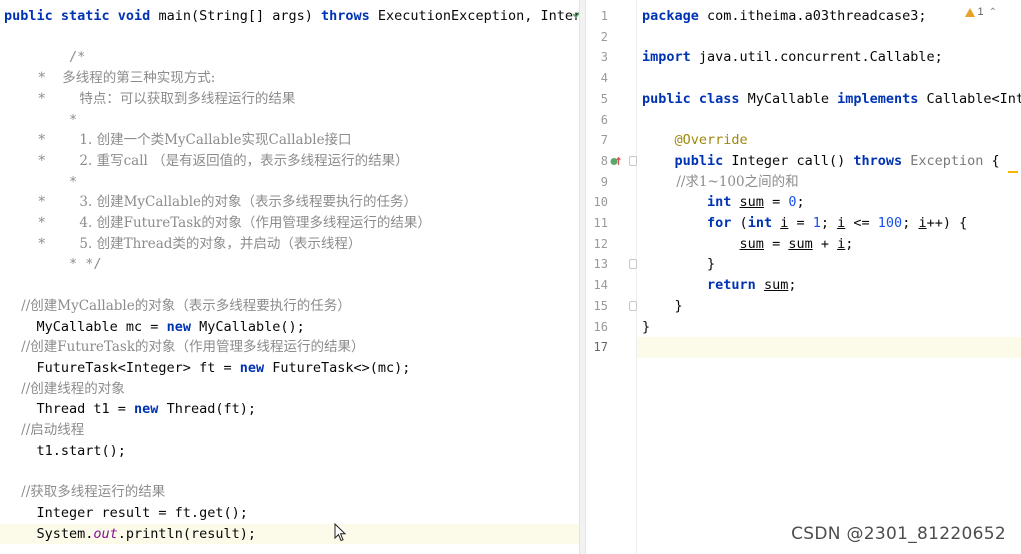 The height and width of the screenshot is (554, 1021). I want to click on code-token: throws, so click(882, 160).